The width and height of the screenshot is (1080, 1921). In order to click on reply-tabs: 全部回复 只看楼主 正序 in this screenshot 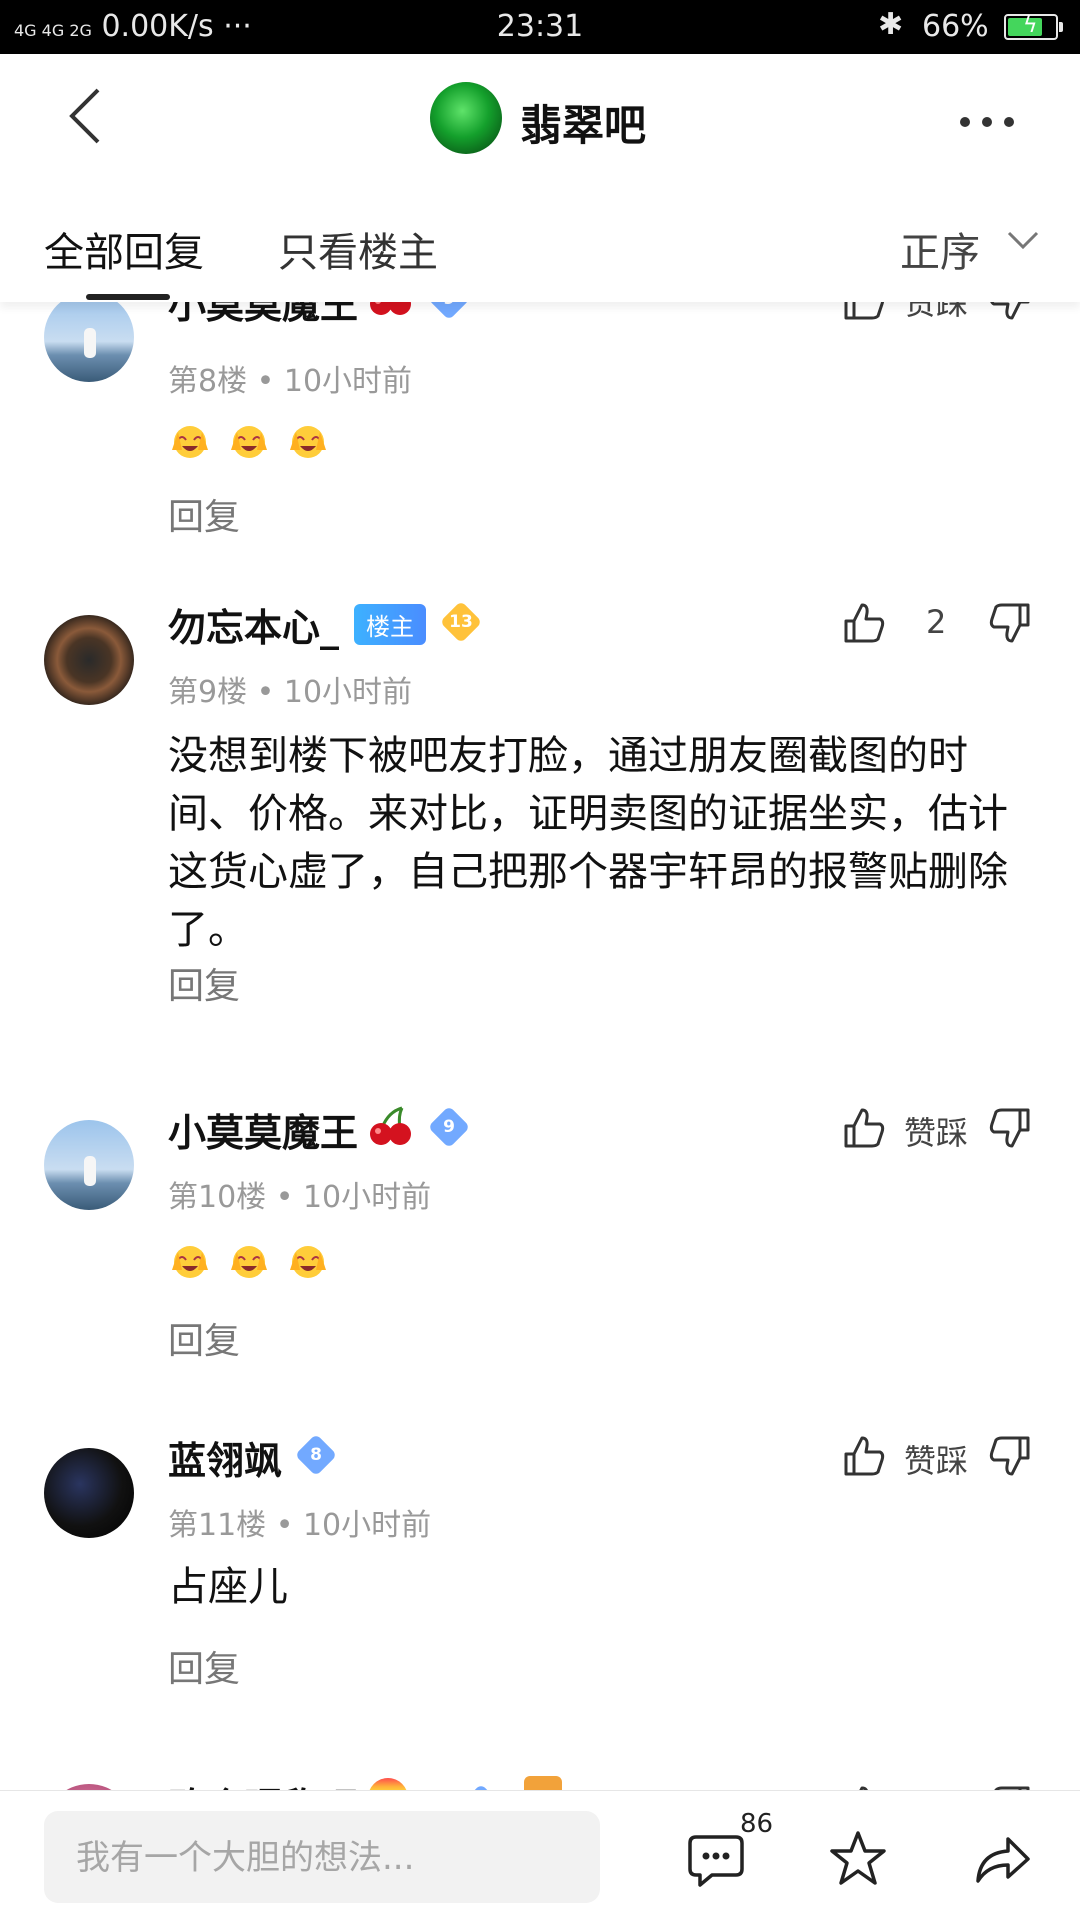, I will do `click(540, 243)`.